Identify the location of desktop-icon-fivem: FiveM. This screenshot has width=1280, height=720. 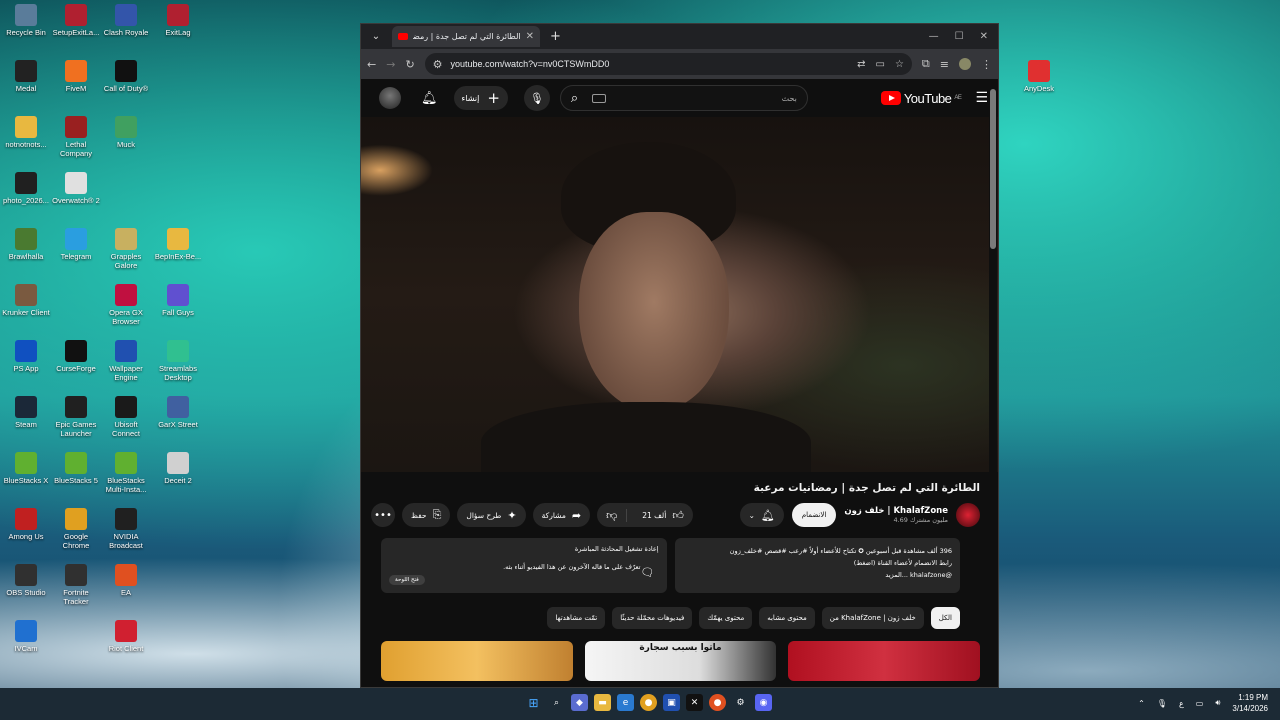
(76, 76).